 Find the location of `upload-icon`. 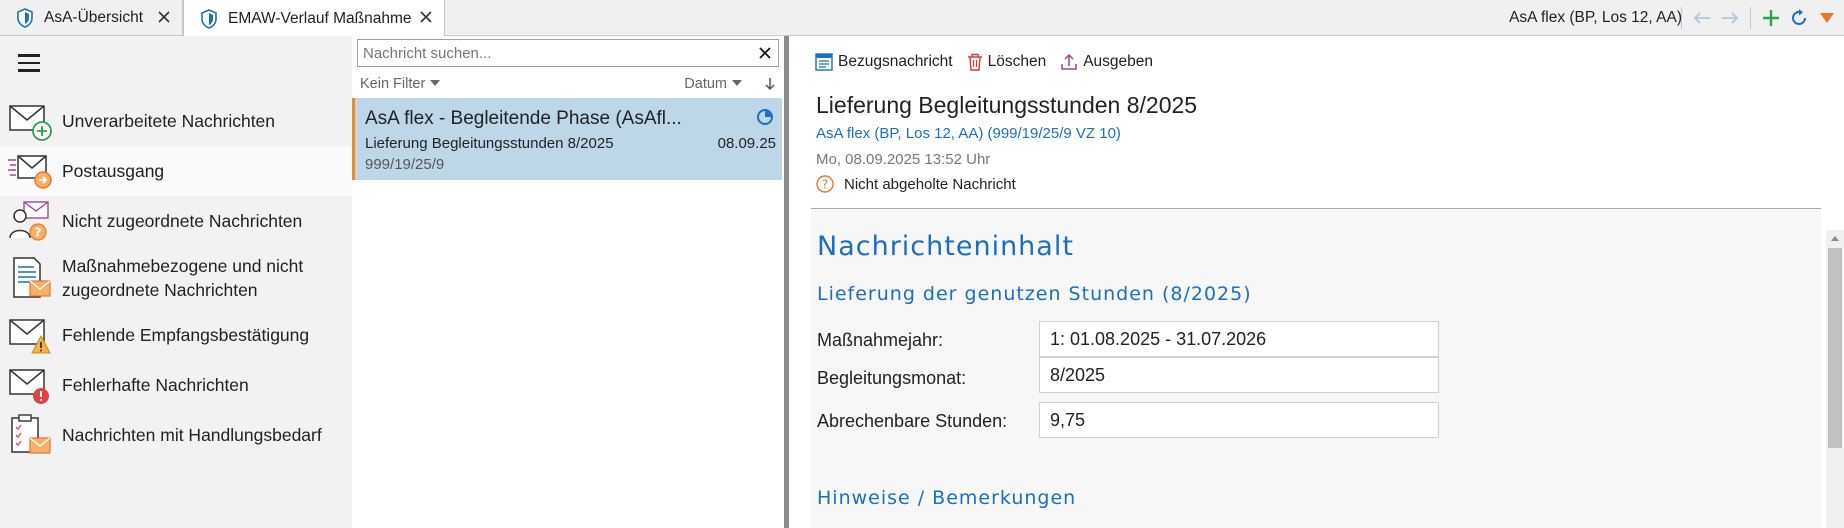

upload-icon is located at coordinates (1069, 61).